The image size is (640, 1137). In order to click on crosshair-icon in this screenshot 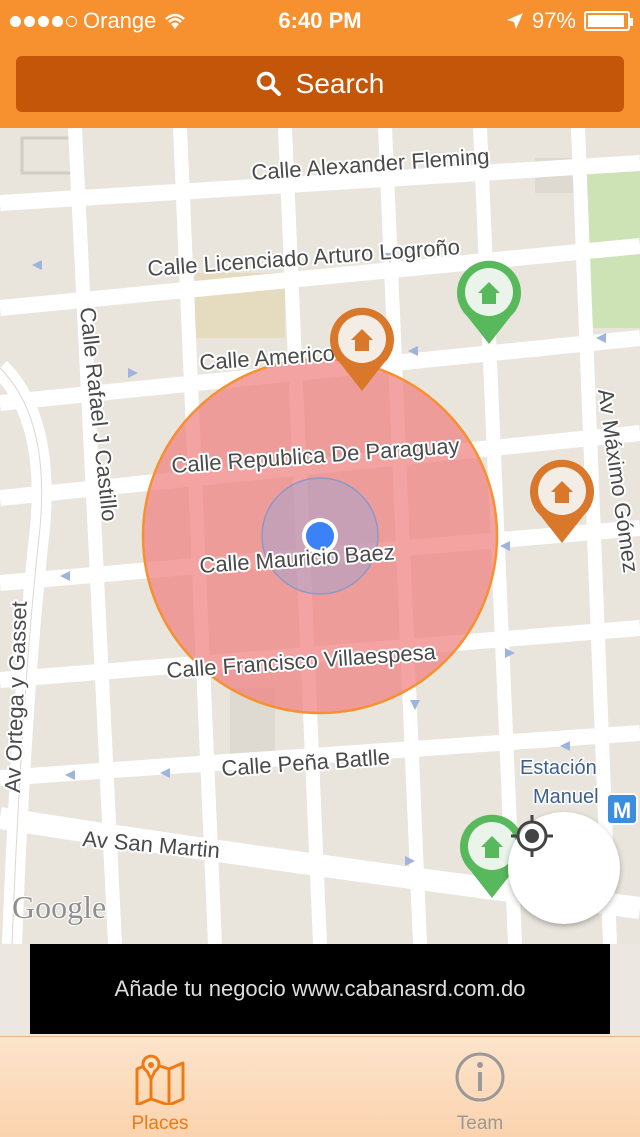, I will do `click(532, 836)`.